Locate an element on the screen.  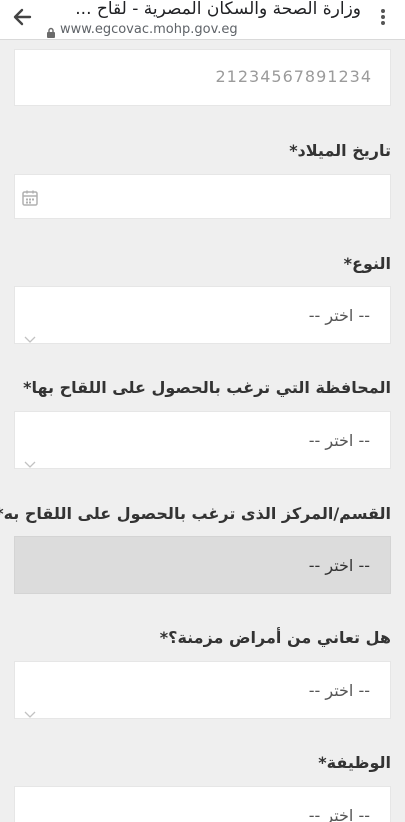
gender-select: -- اختر -- is located at coordinates (202, 315).